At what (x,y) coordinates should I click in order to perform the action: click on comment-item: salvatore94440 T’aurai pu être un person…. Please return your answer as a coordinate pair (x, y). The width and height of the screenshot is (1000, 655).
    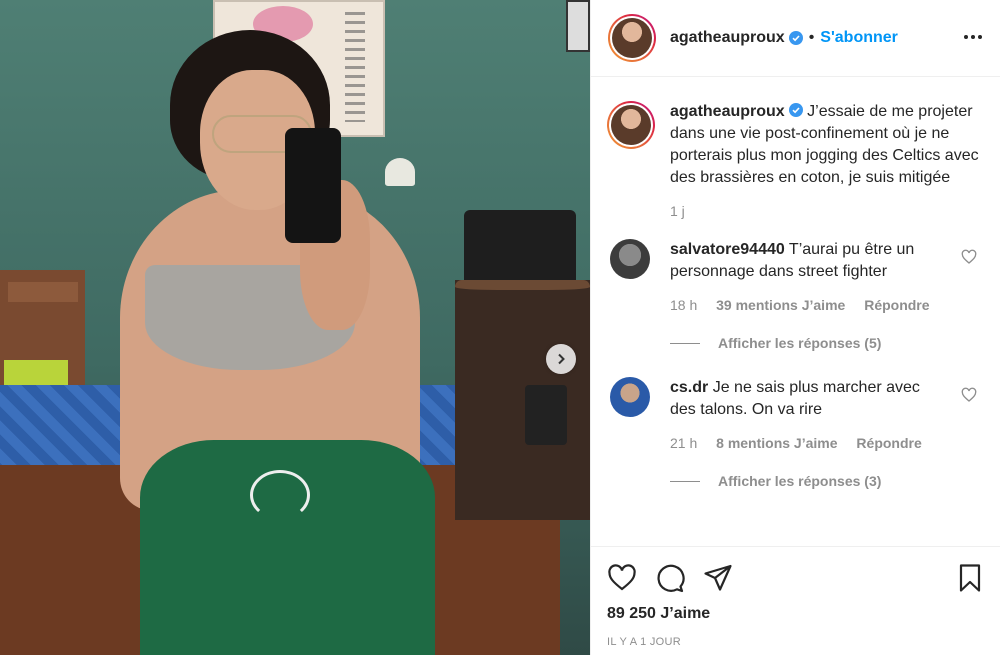
    Looking at the image, I should click on (796, 295).